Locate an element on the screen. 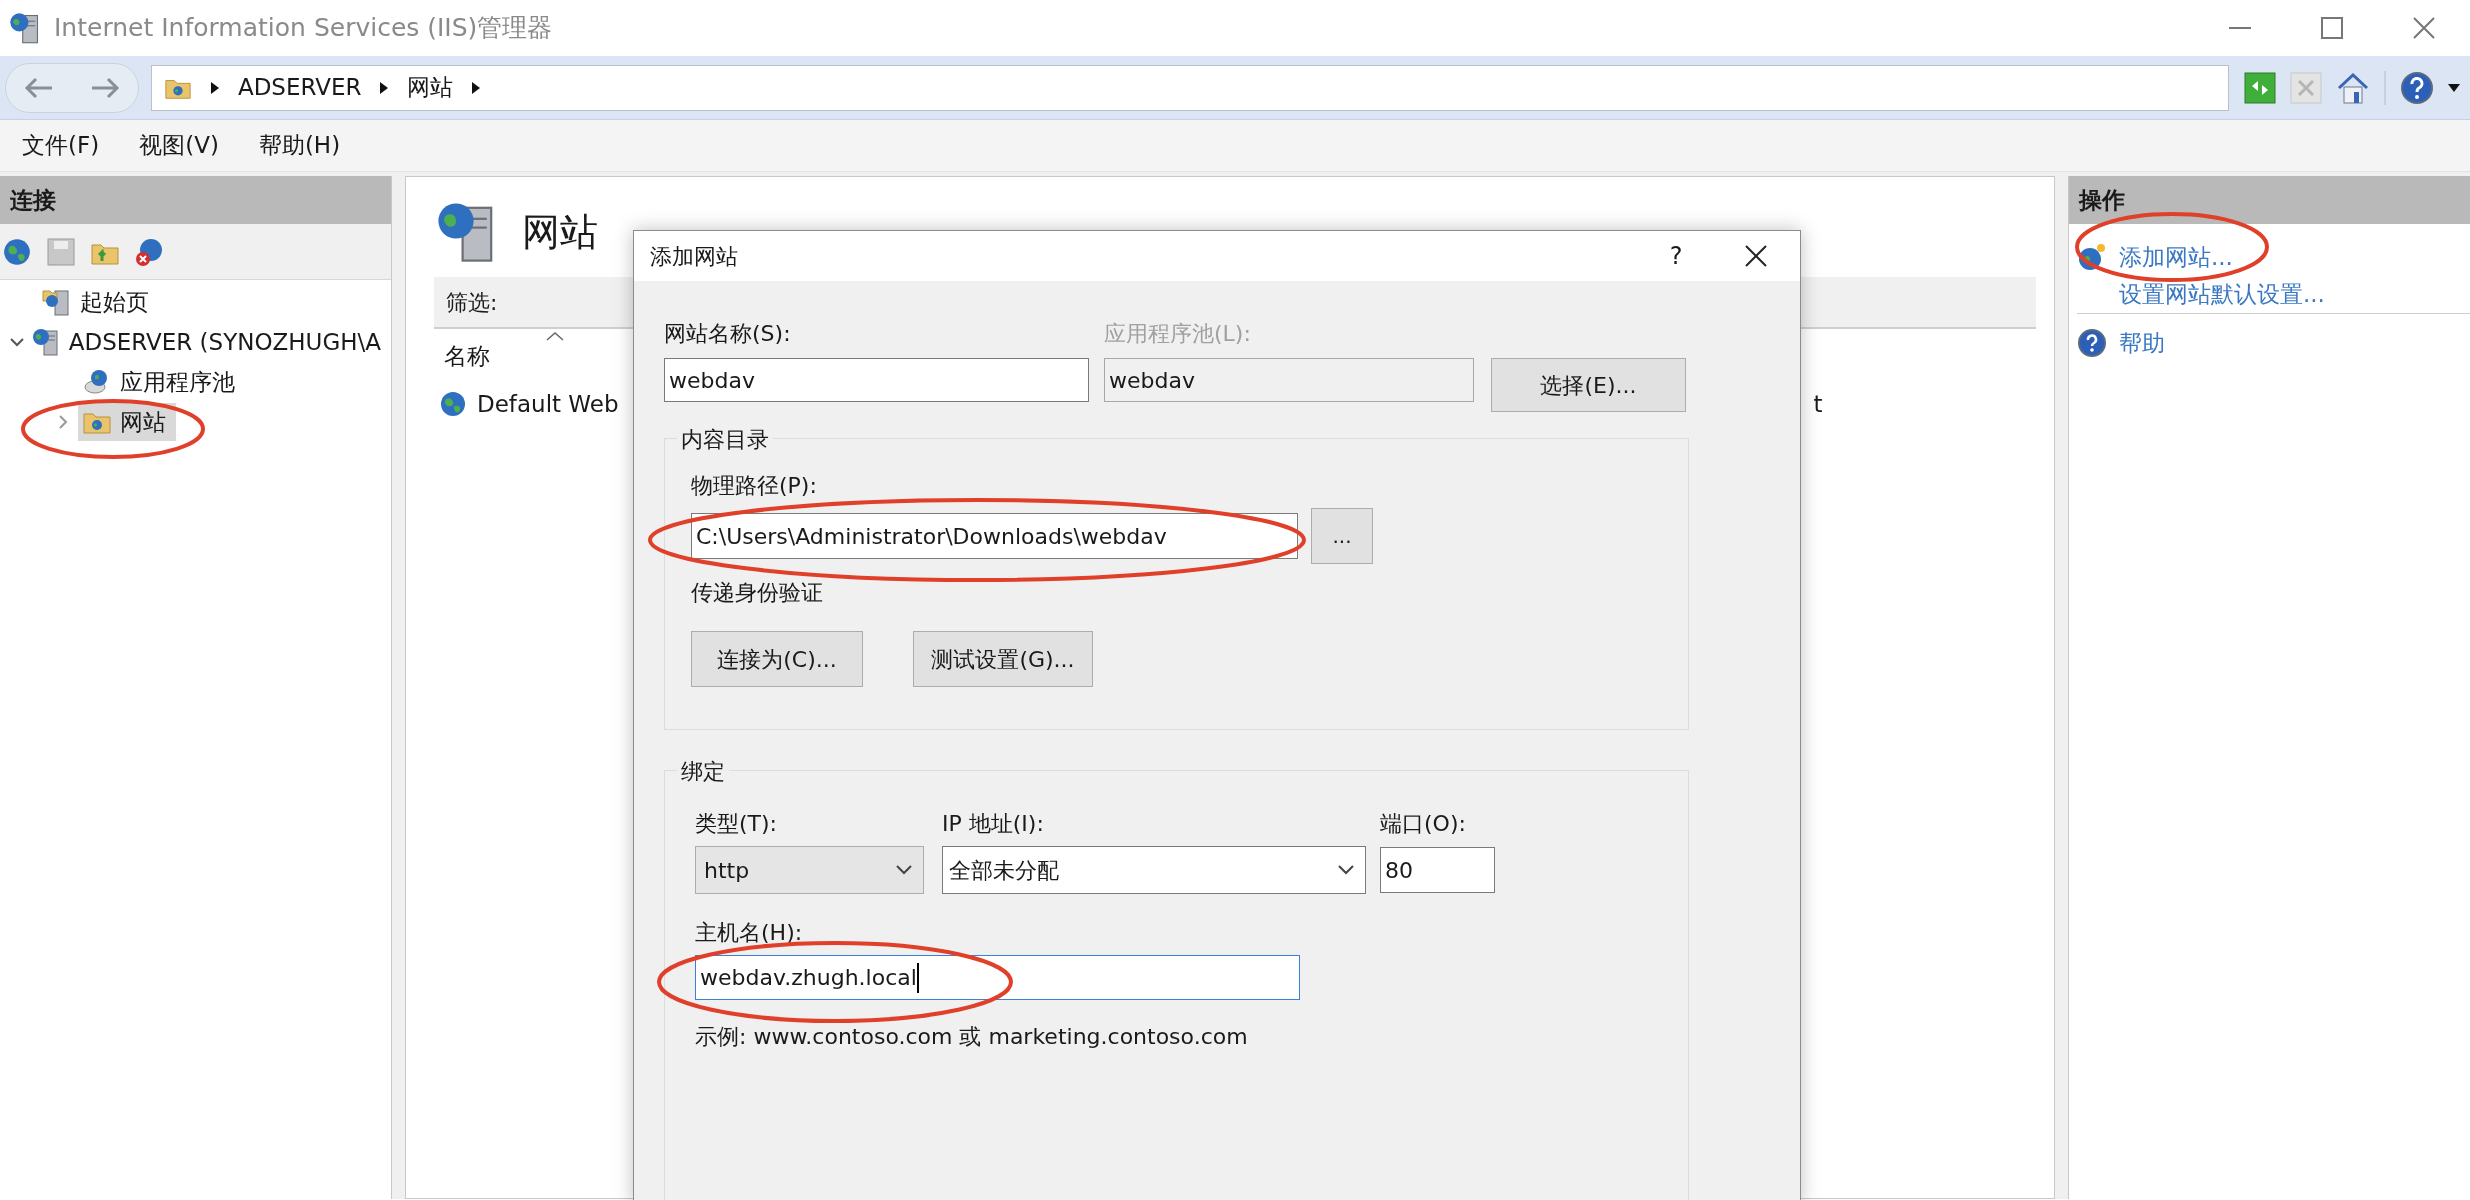 The image size is (2470, 1200). maximize-icon is located at coordinates (2332, 28).